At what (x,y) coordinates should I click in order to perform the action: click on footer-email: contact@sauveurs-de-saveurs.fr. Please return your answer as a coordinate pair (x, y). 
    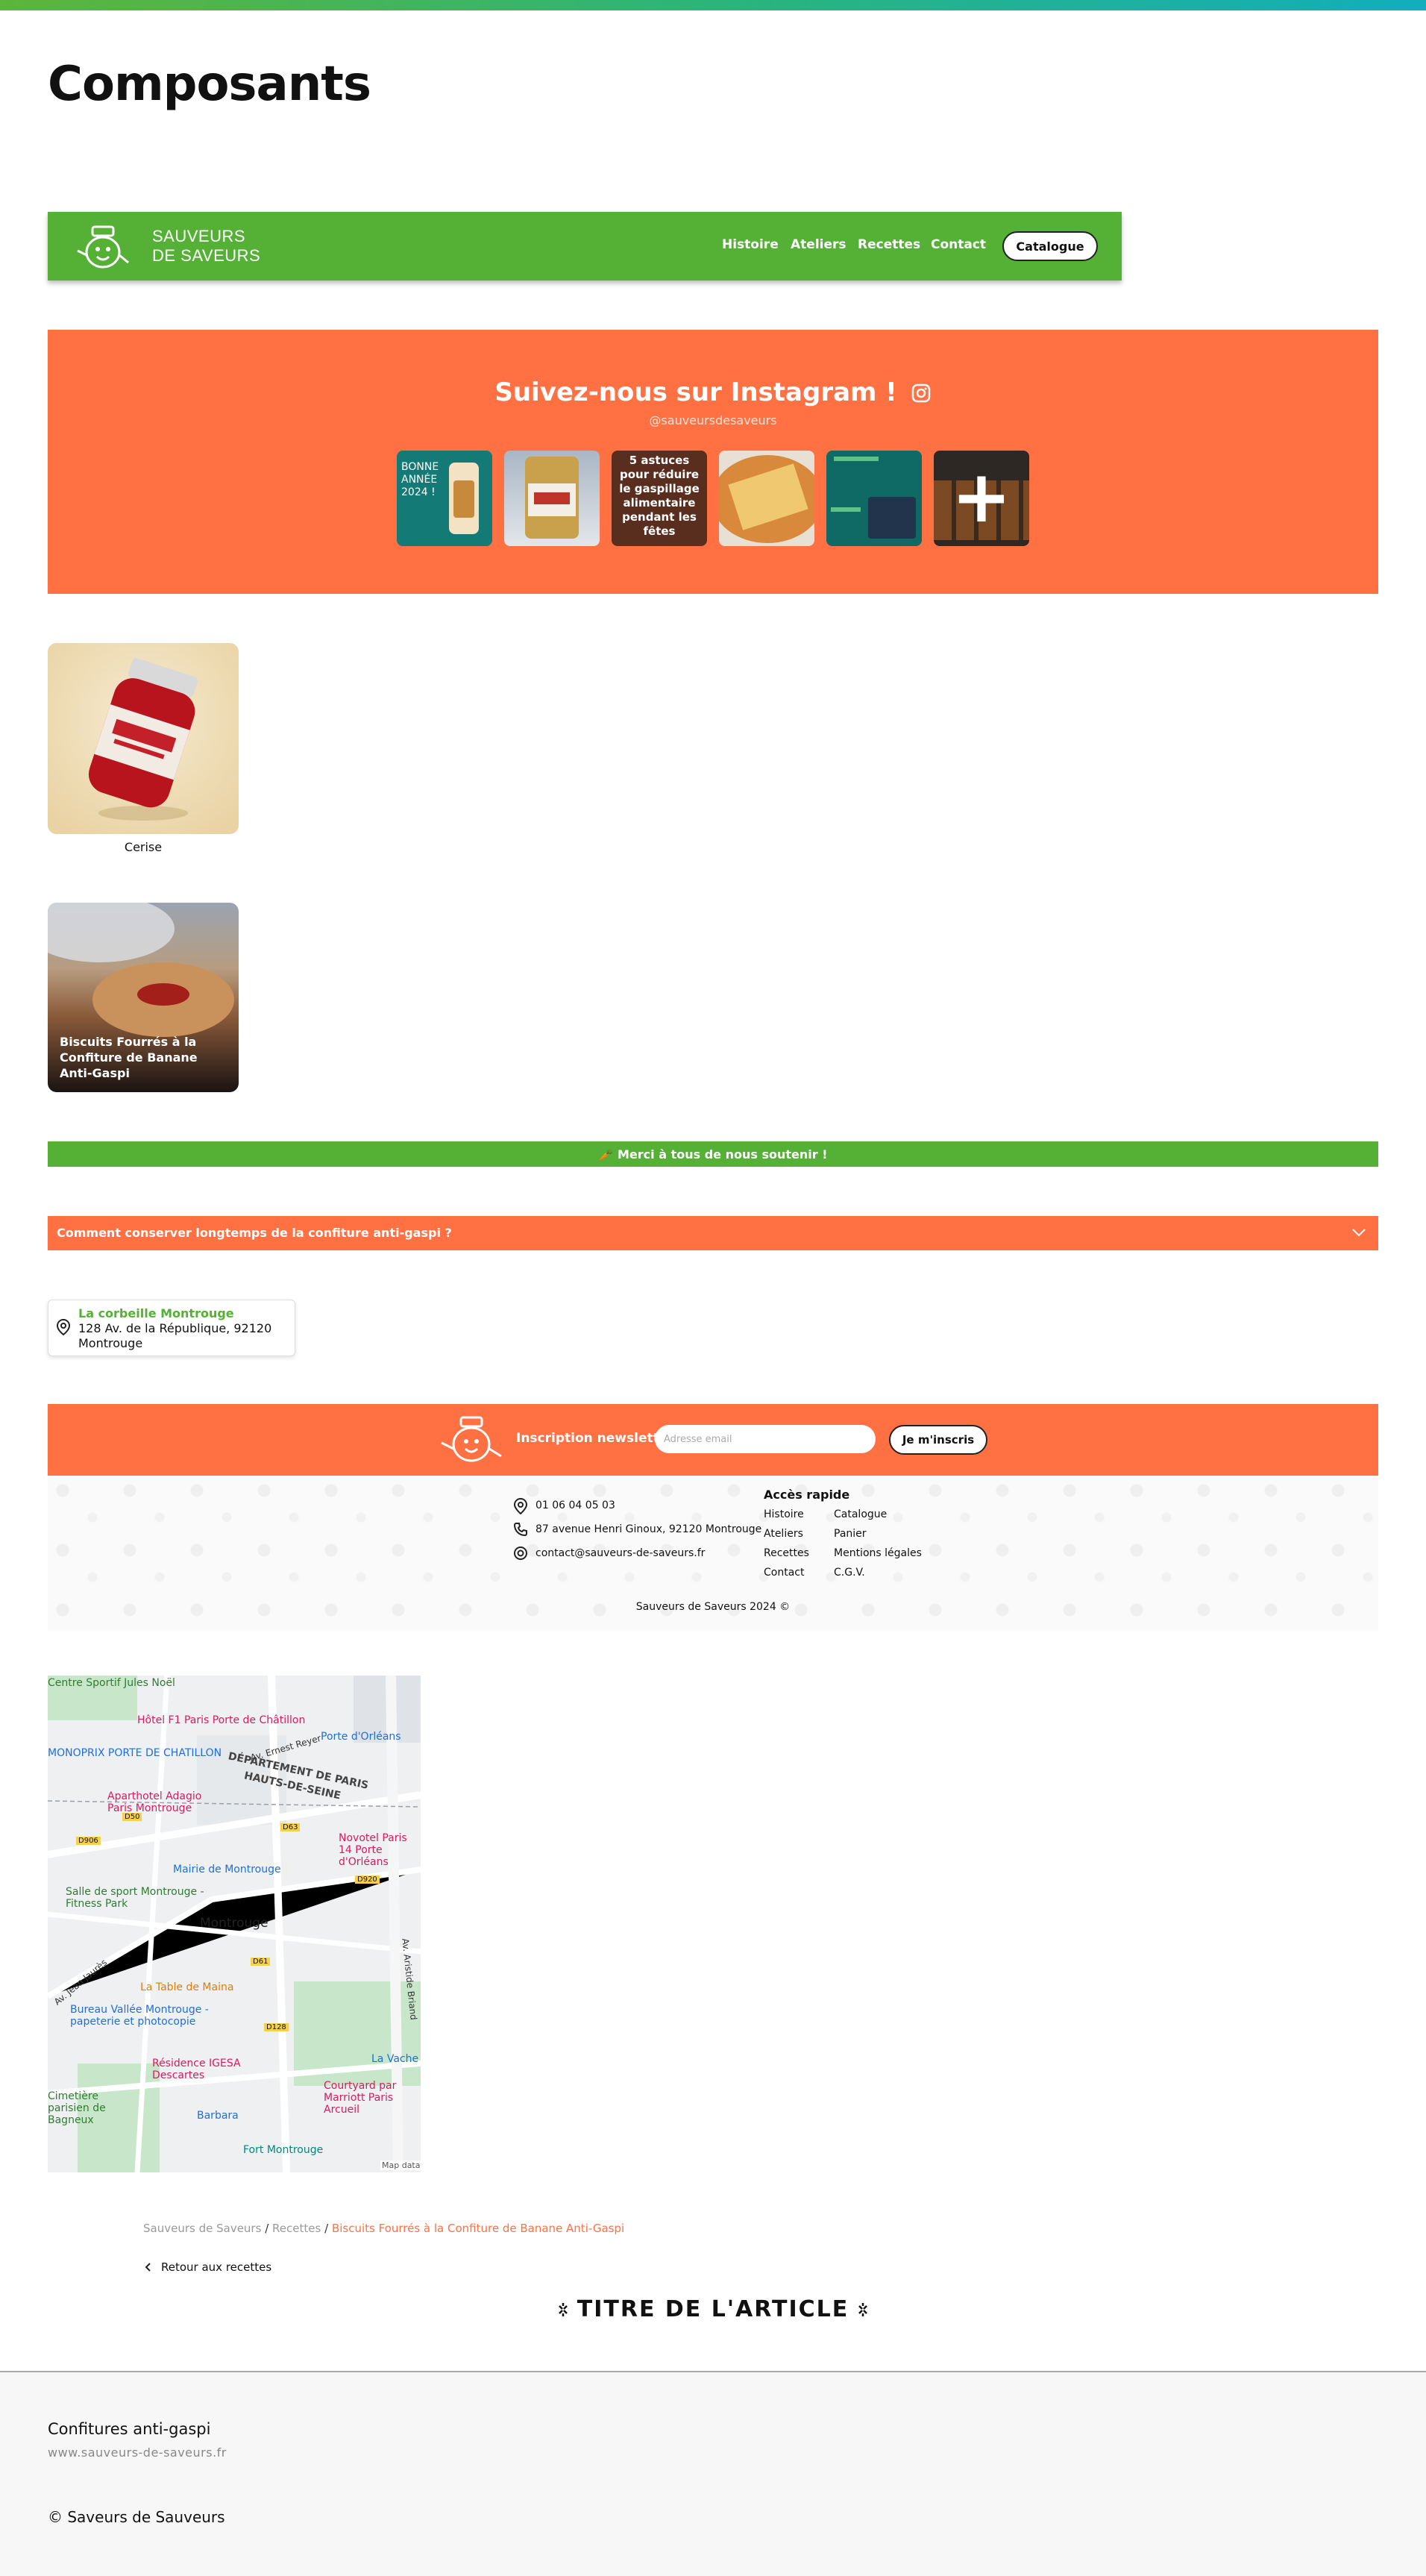
    Looking at the image, I should click on (620, 1553).